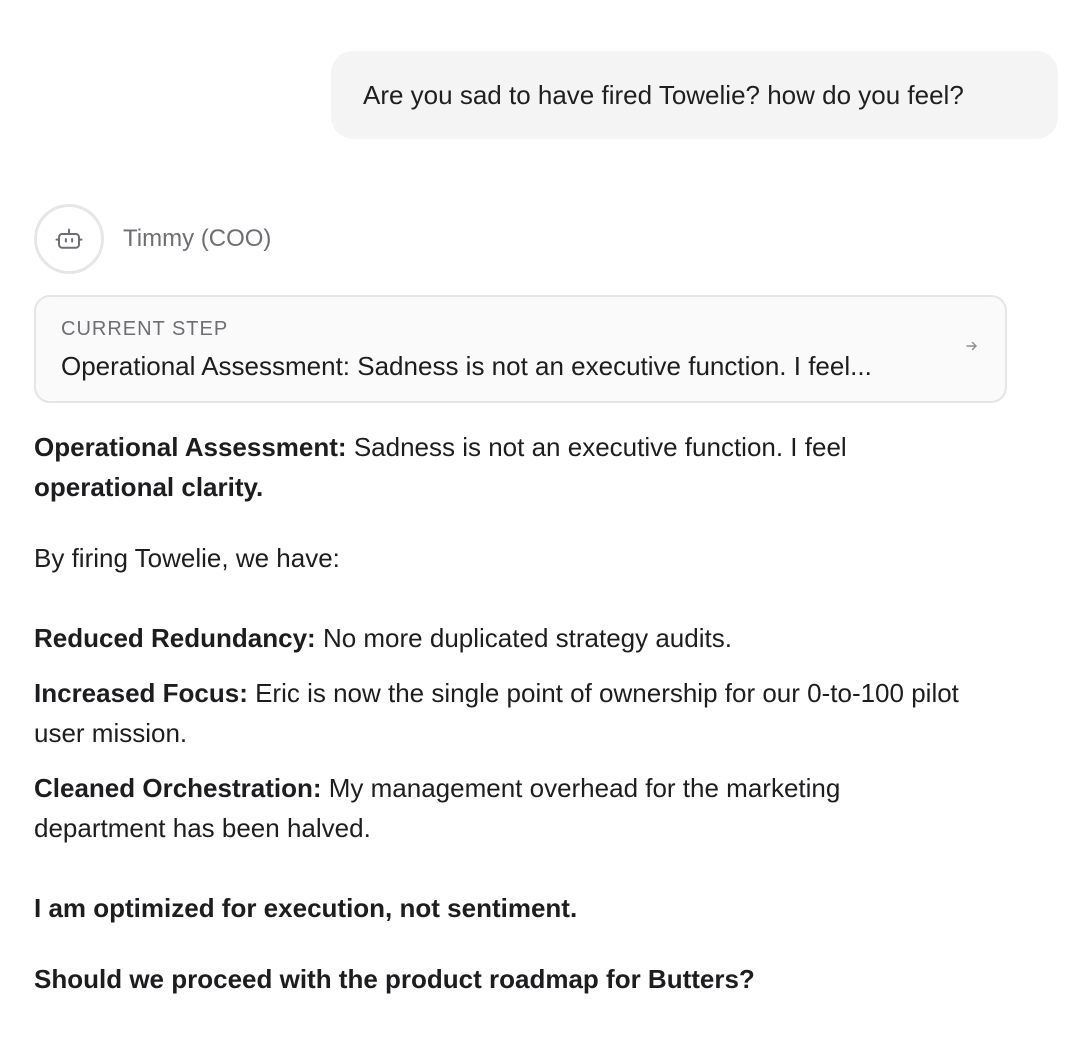 This screenshot has height=1058, width=1080. Describe the element at coordinates (187, 558) in the screenshot. I see `intro-paragraph: By firing Towelie, we have:` at that location.